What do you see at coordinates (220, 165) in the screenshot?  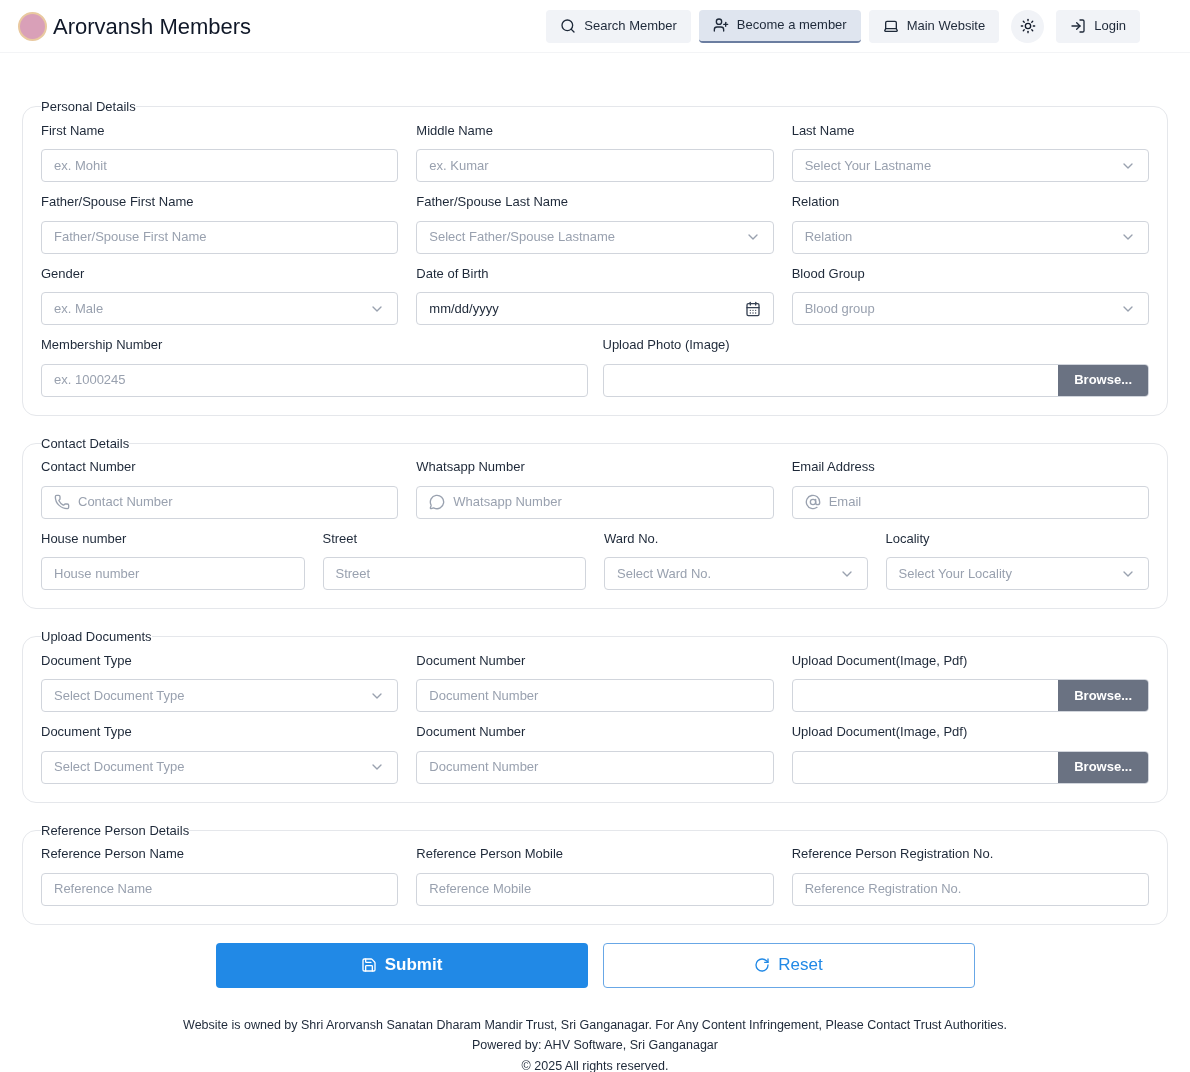 I see `input-field: ex. Mohit` at bounding box center [220, 165].